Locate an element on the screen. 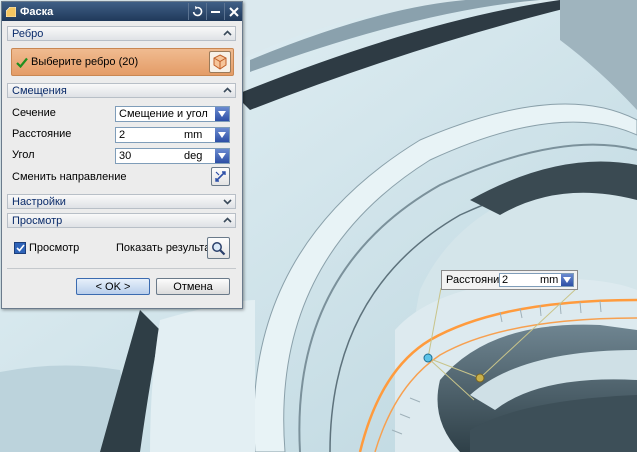 This screenshot has width=637, height=452. section-type-label: Сечение is located at coordinates (34, 113).